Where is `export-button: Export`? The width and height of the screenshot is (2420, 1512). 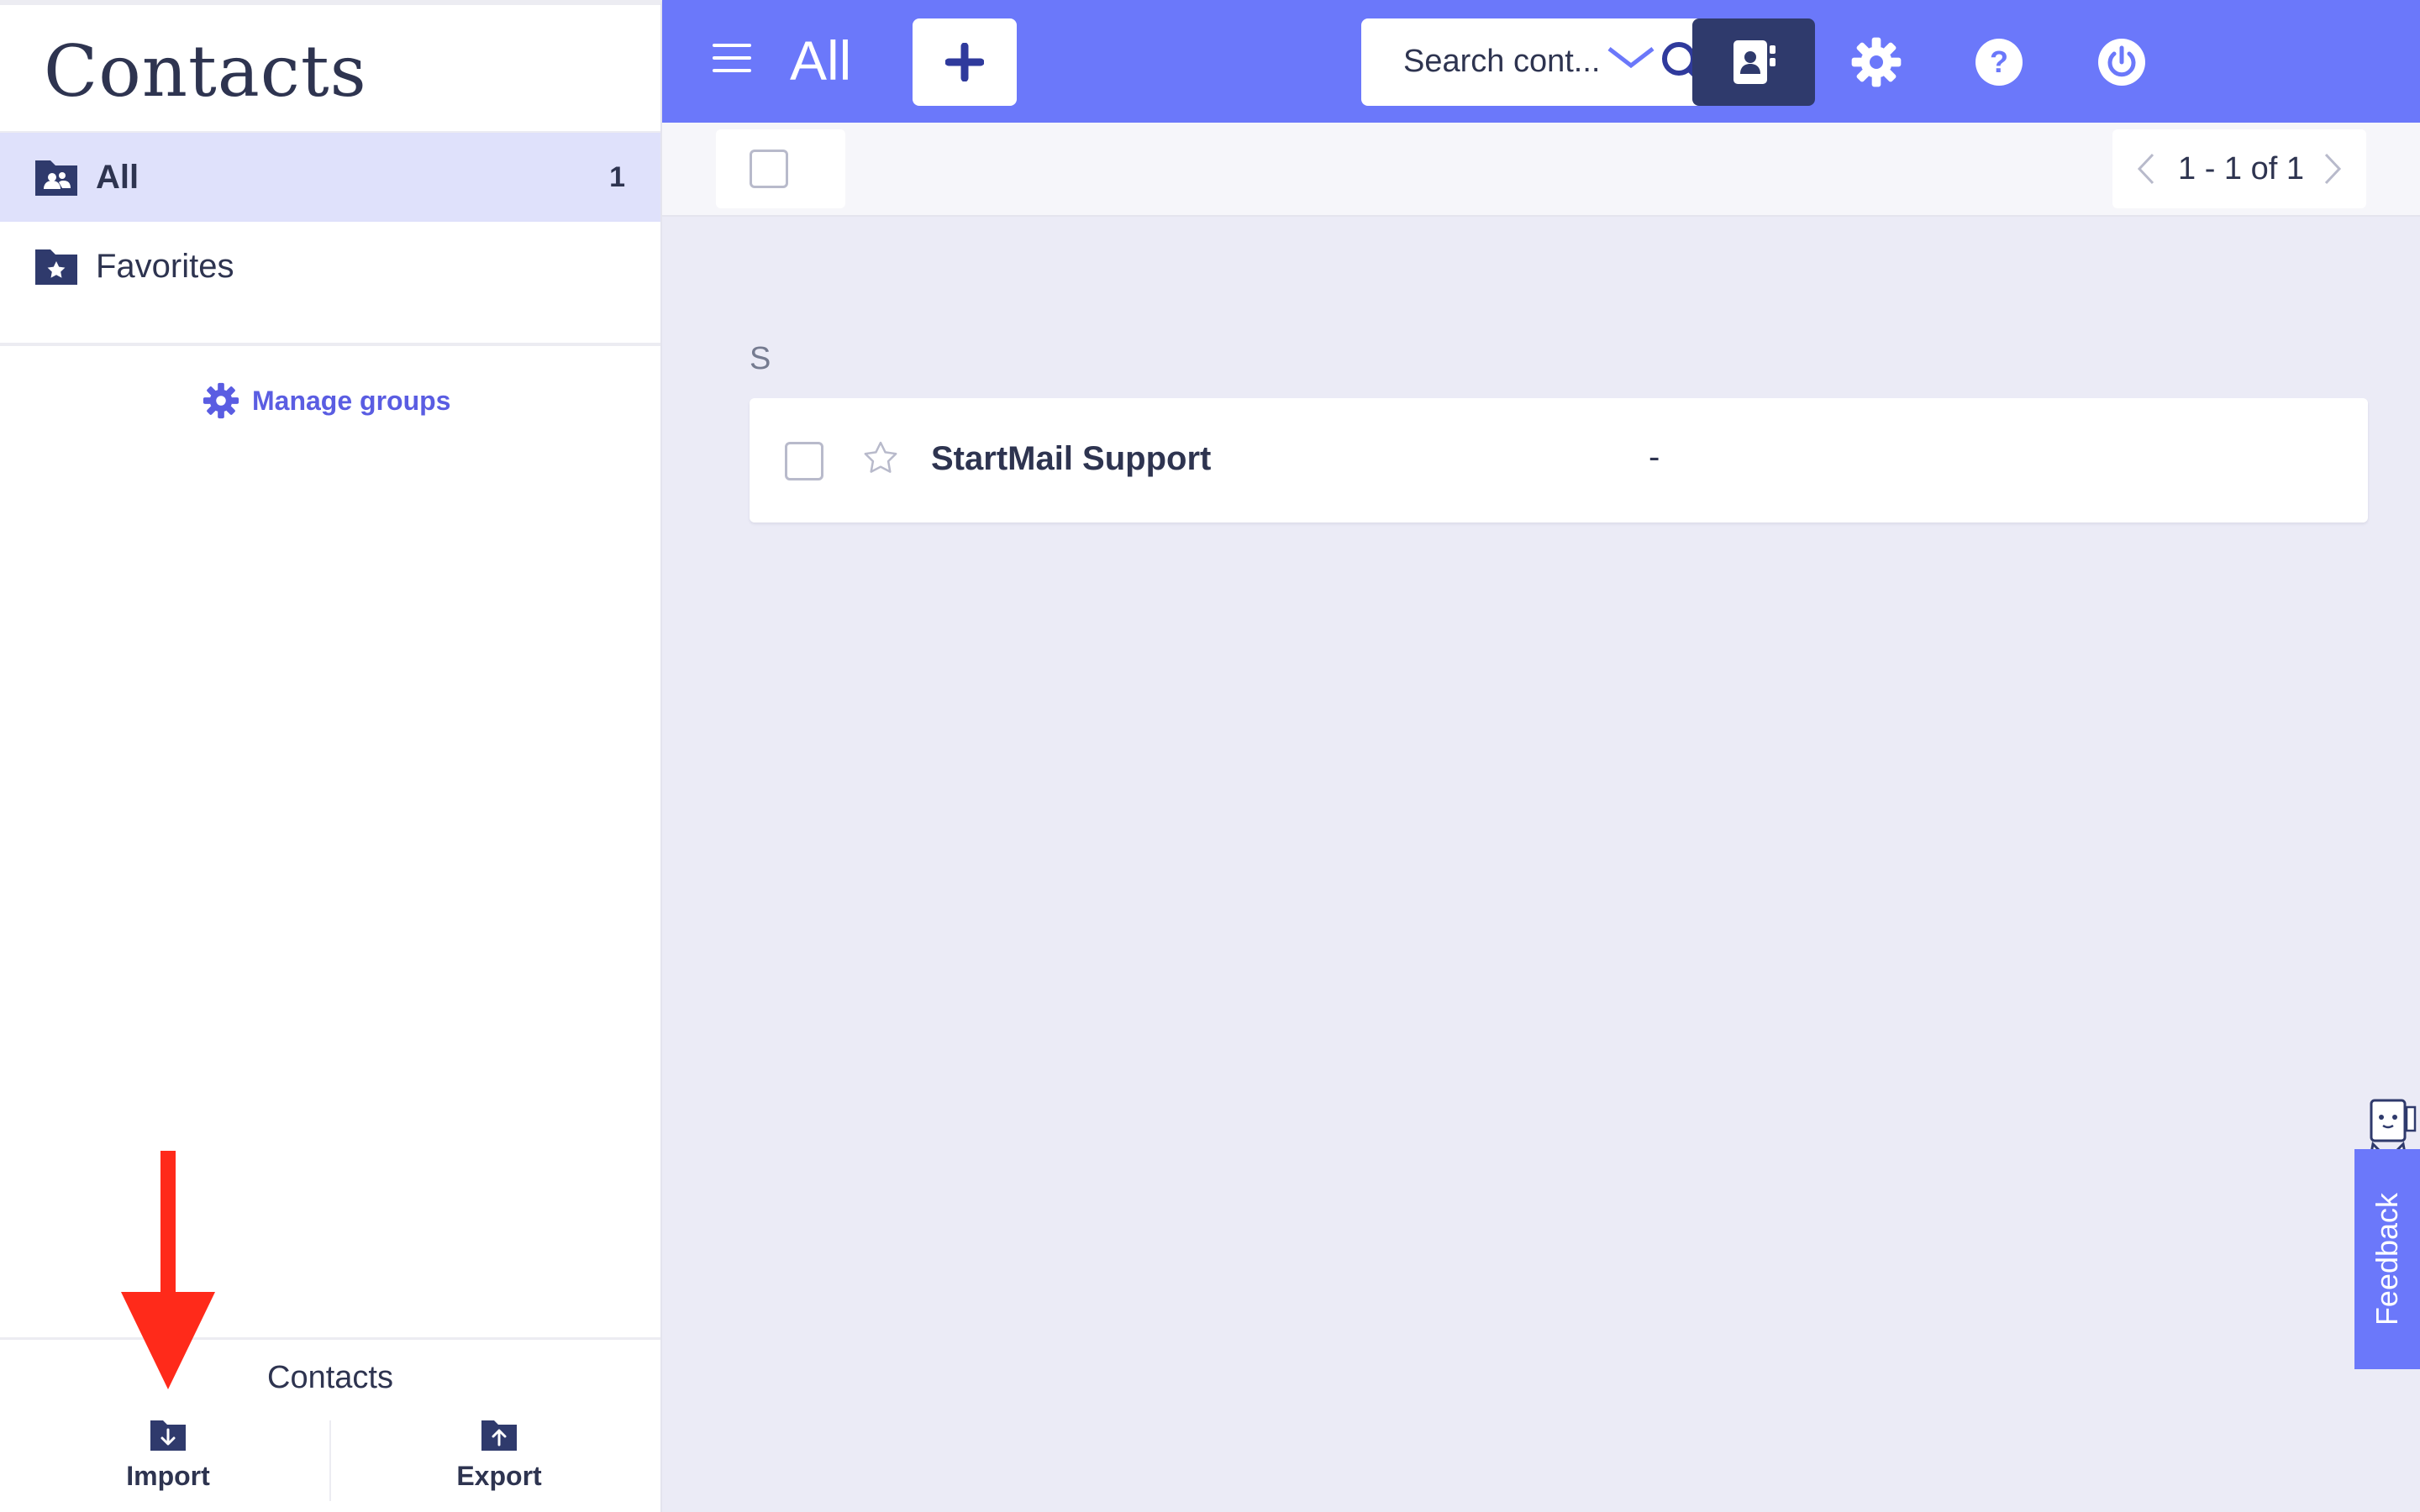 export-button: Export is located at coordinates (499, 1459).